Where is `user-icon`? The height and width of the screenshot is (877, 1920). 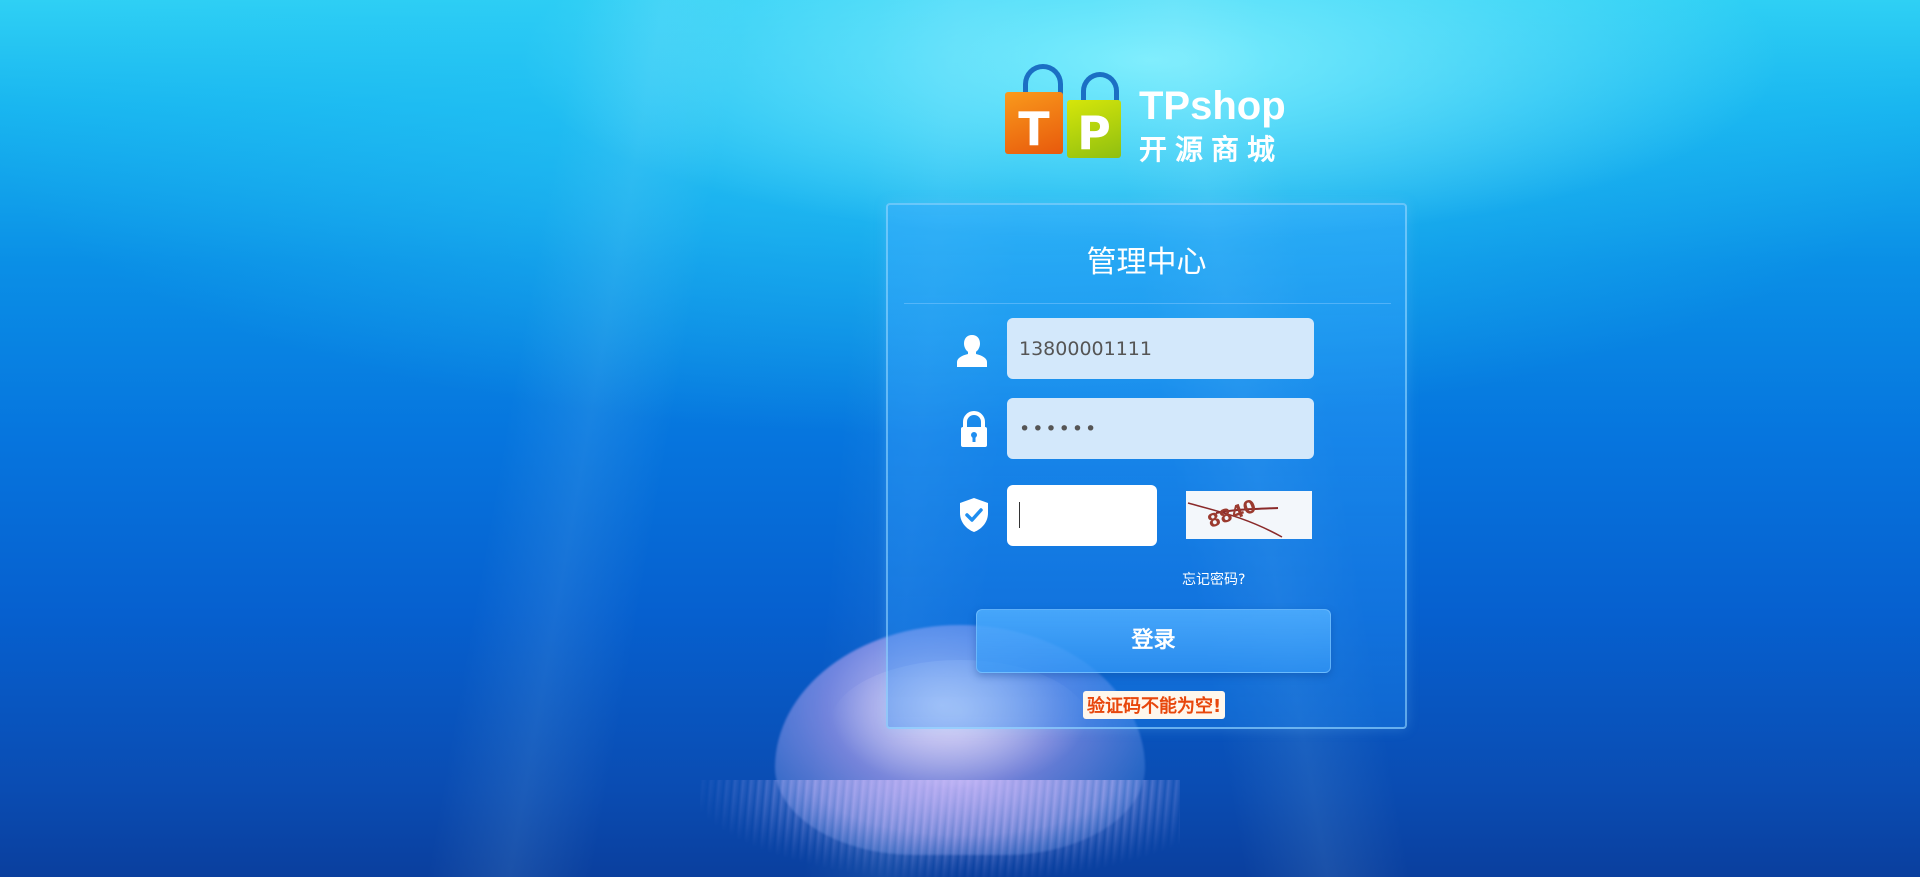 user-icon is located at coordinates (972, 351).